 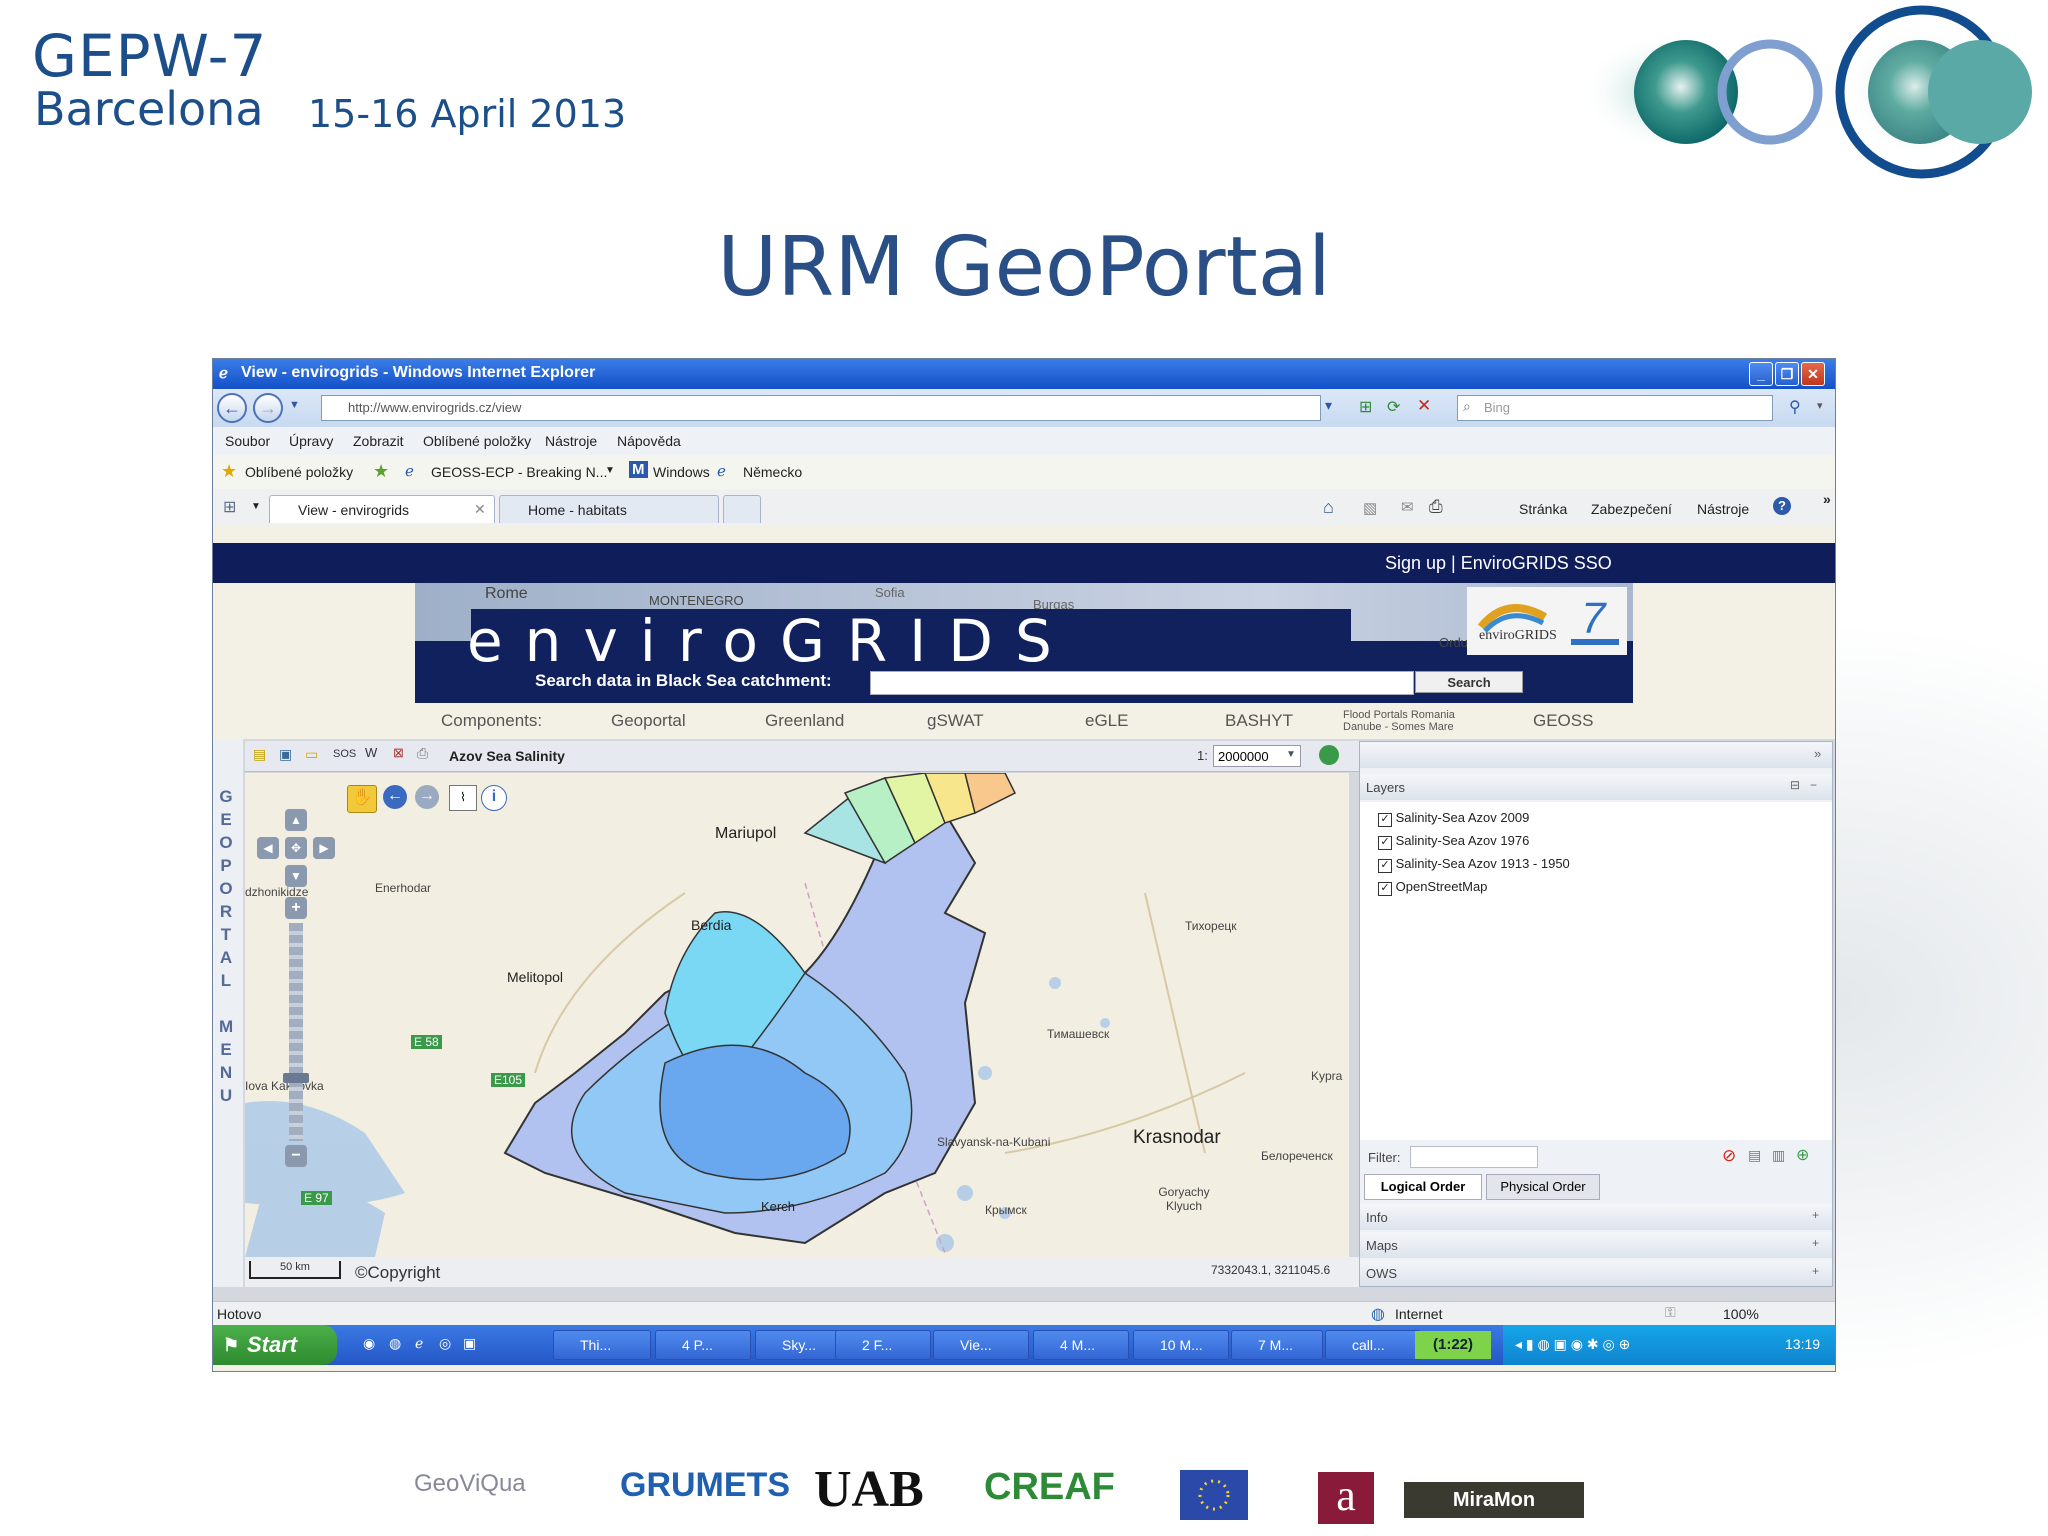 What do you see at coordinates (463, 798) in the screenshot?
I see `measure-icon: ⌇` at bounding box center [463, 798].